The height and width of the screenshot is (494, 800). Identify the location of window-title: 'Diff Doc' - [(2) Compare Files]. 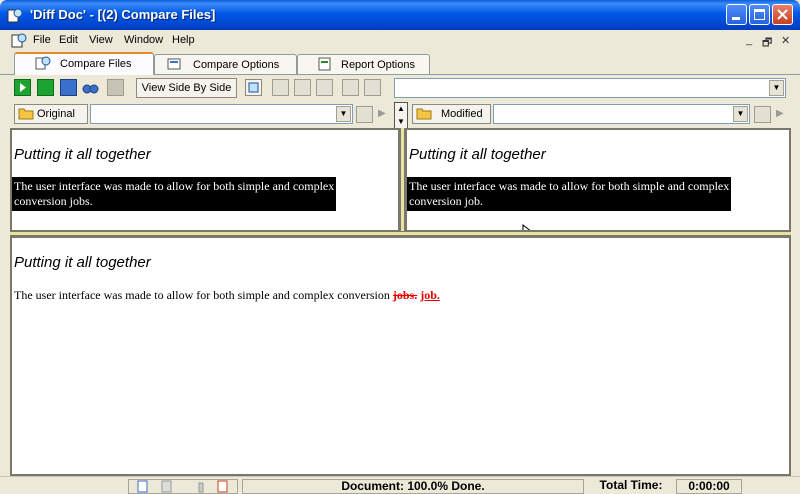
(123, 14).